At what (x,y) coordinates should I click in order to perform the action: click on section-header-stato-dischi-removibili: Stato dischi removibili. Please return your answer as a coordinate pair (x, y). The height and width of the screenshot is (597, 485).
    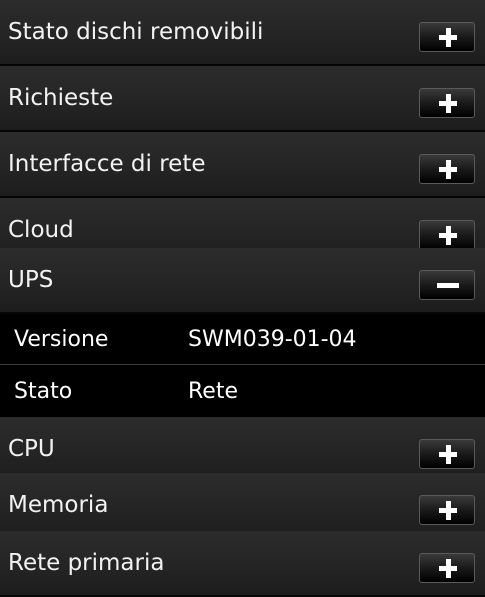
    Looking at the image, I should click on (242, 33).